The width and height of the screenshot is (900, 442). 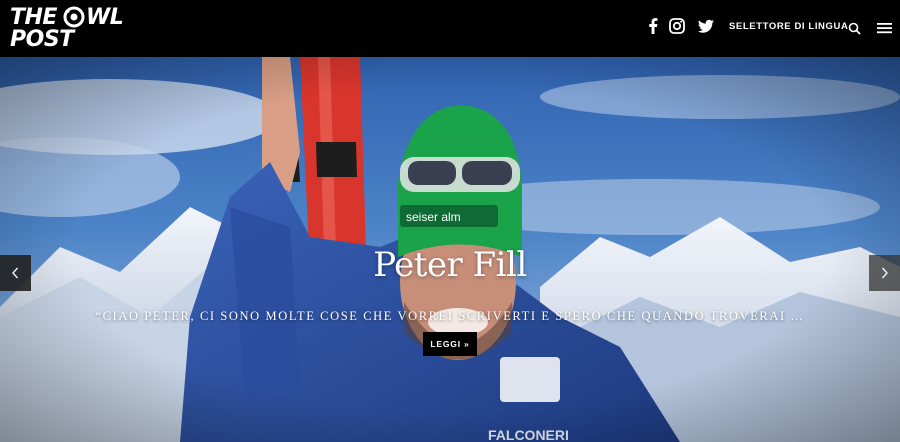 What do you see at coordinates (74, 17) in the screenshot?
I see `owl-logo-icon` at bounding box center [74, 17].